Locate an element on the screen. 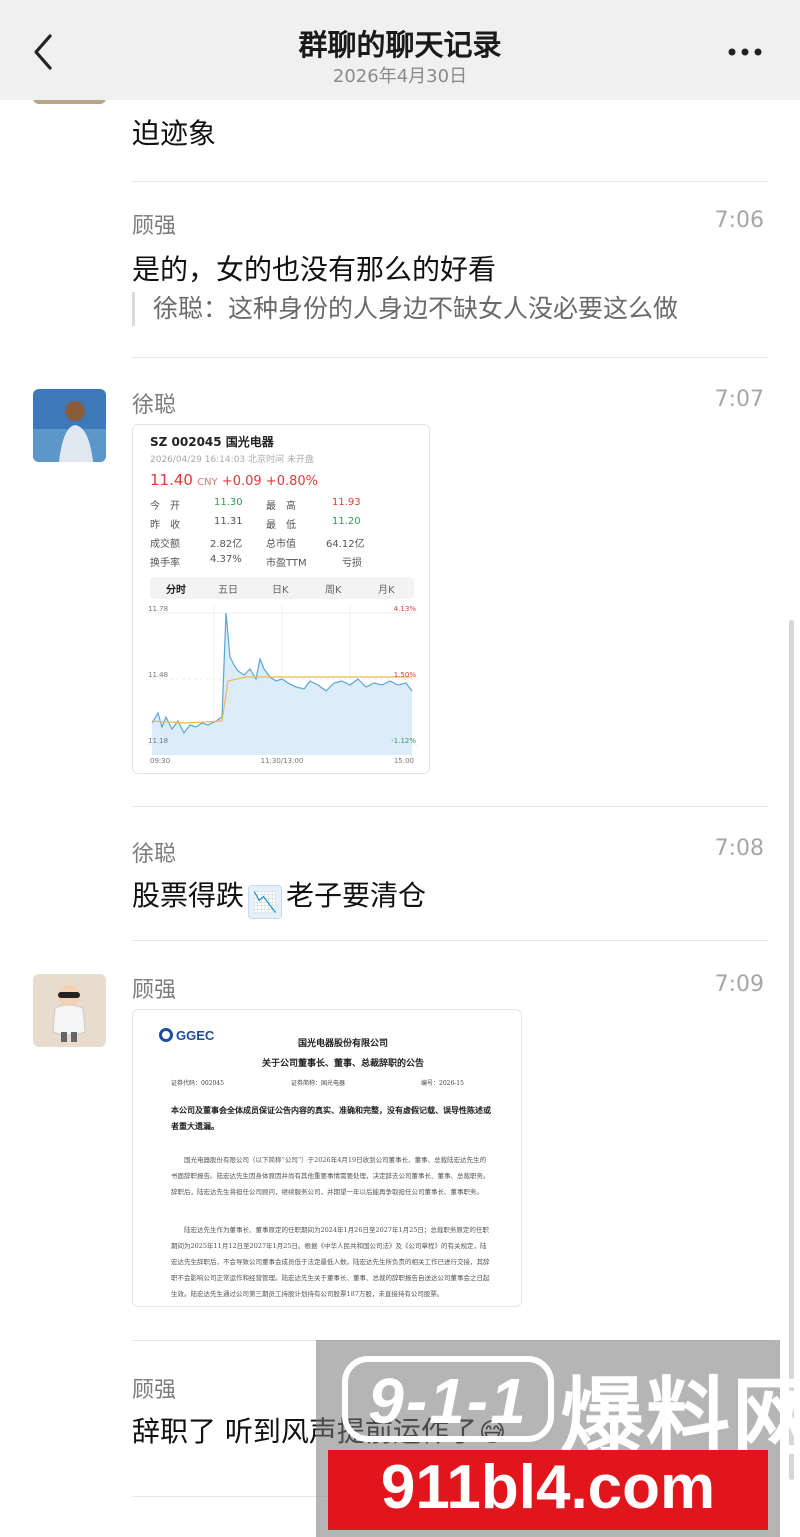 The height and width of the screenshot is (1537, 800). stat-label: 总市值 is located at coordinates (281, 544).